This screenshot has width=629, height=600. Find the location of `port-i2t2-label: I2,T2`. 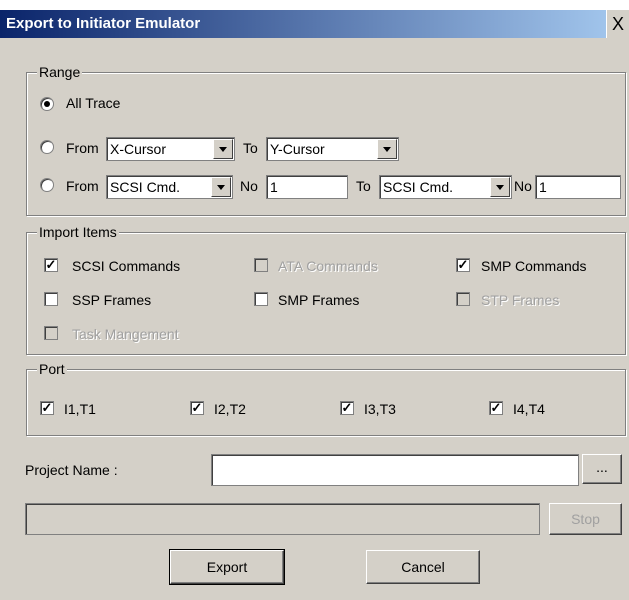

port-i2t2-label: I2,T2 is located at coordinates (230, 409).